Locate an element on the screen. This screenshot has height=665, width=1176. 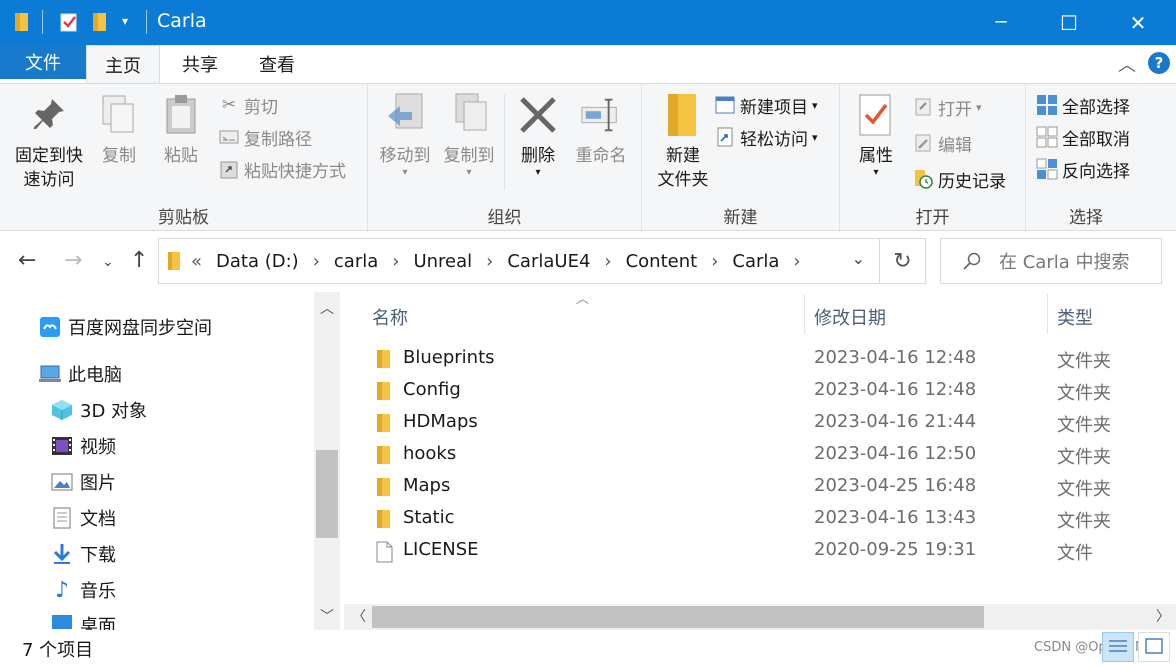
file-date: 2023-04-16 21:44 is located at coordinates (895, 421).